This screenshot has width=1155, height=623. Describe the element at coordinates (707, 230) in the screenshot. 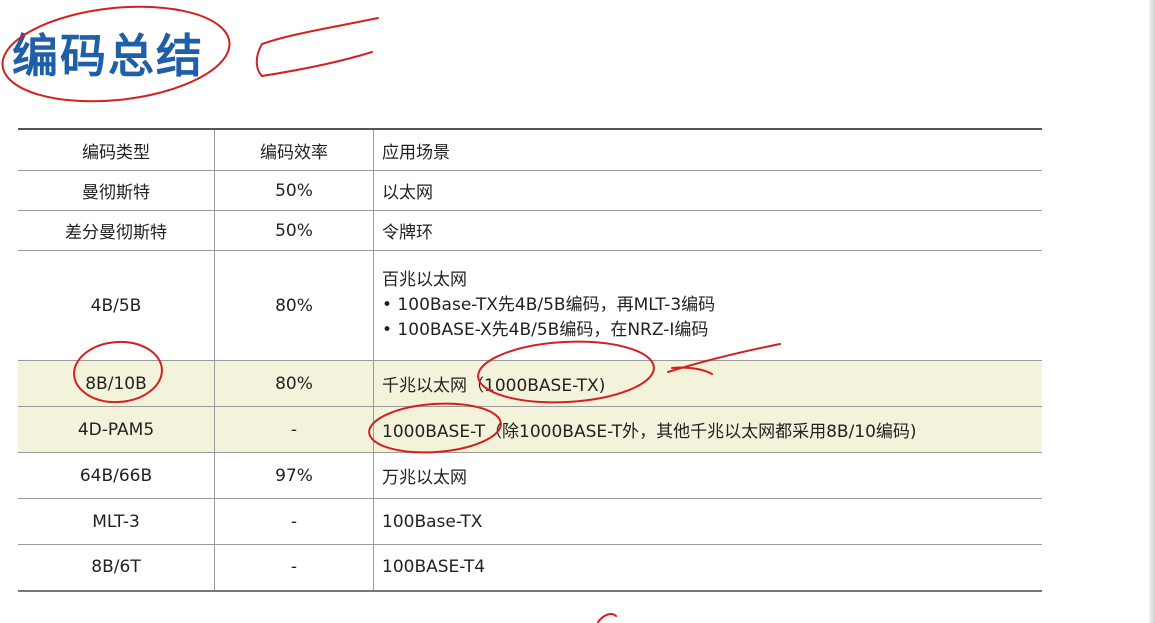

I see `cell-scenario: 令牌环` at that location.